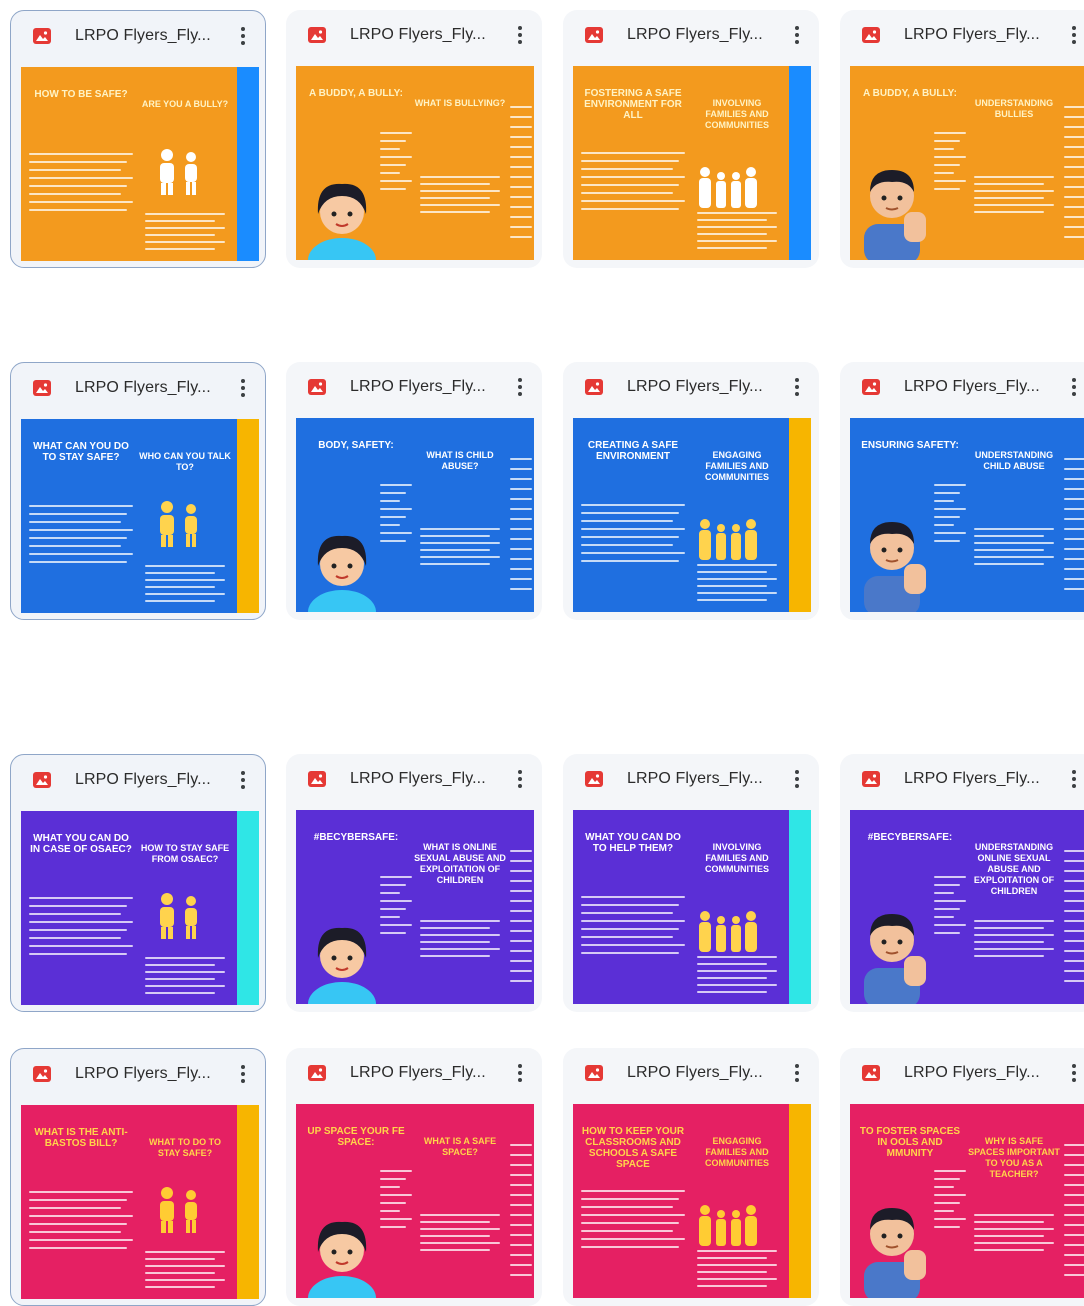  I want to click on file-thumbnail: A BUDDY, A BULLY: UNDERSTANDING BULLIES, so click(967, 163).